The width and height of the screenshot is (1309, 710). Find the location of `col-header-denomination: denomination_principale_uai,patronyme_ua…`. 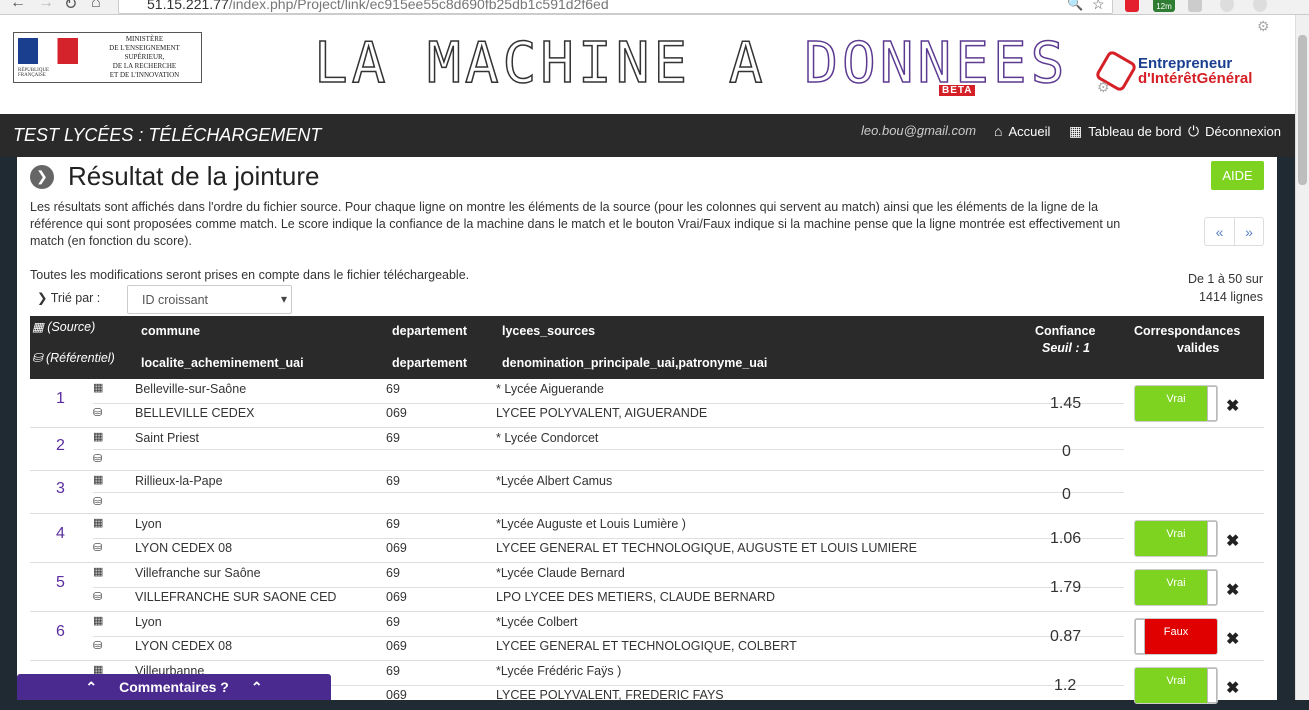

col-header-denomination: denomination_principale_uai,patronyme_ua… is located at coordinates (634, 363).